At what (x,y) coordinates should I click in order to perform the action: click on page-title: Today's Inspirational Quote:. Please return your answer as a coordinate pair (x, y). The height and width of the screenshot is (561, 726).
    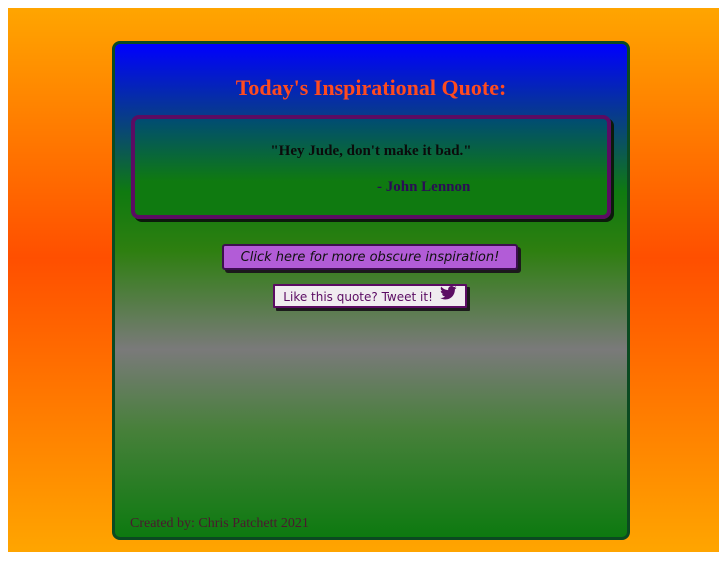
    Looking at the image, I should click on (371, 87).